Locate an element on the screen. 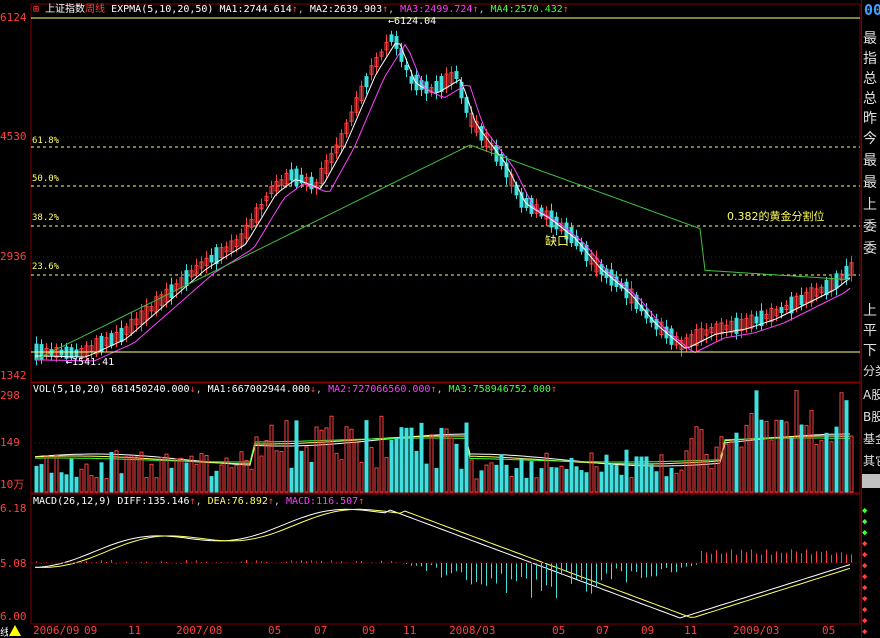 The height and width of the screenshot is (638, 880). x-label: 2009/03 is located at coordinates (756, 630).